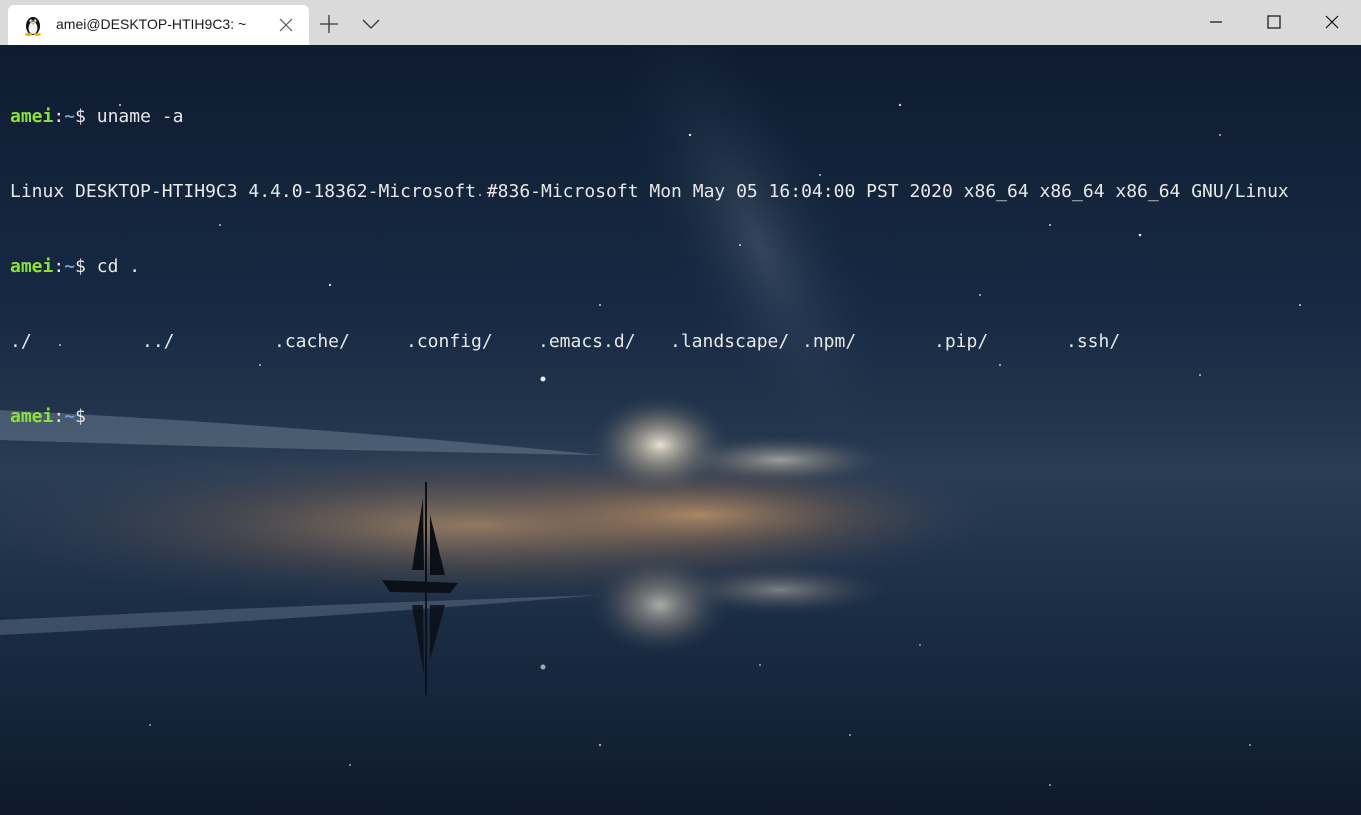 This screenshot has width=1361, height=815. I want to click on command-text: uname -a, so click(140, 116).